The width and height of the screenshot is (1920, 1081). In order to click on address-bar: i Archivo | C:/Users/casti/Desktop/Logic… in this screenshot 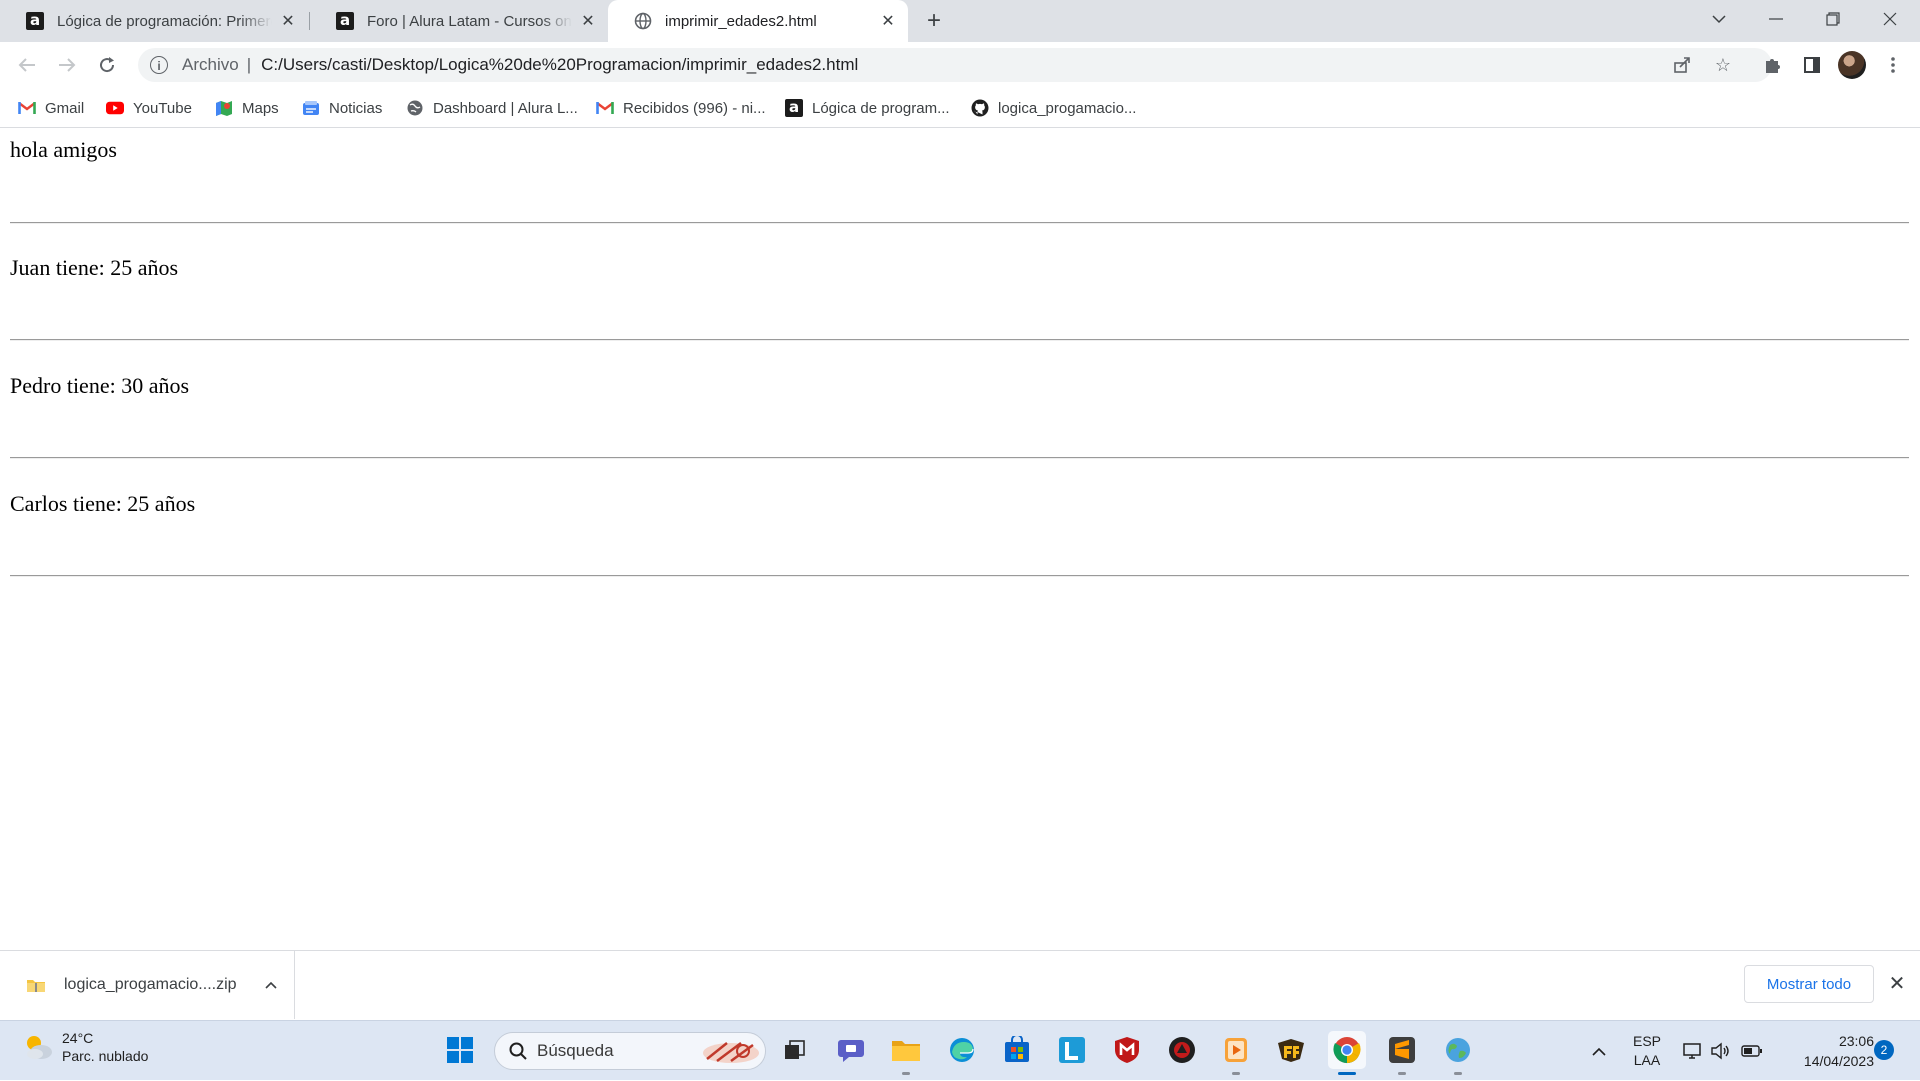, I will do `click(955, 65)`.